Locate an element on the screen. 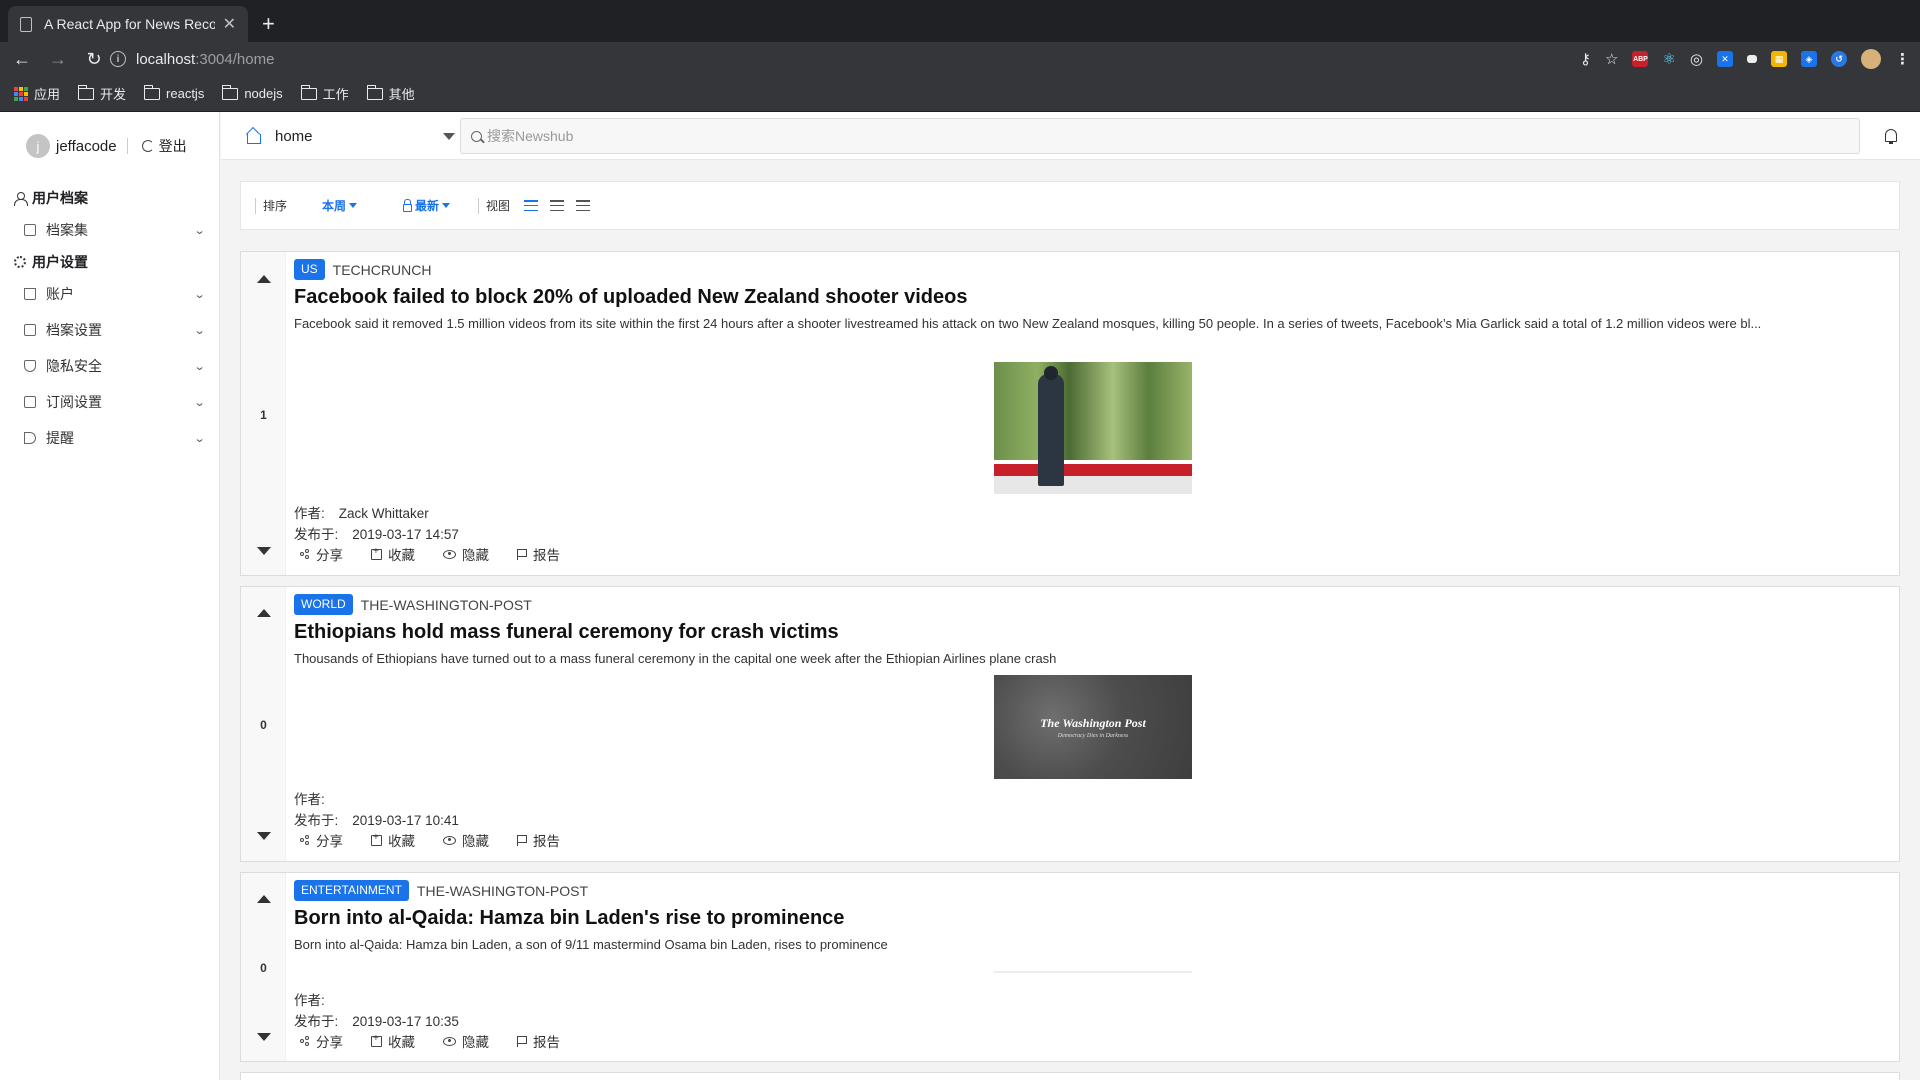 This screenshot has height=1080, width=1920. classic-view-icon is located at coordinates (557, 205).